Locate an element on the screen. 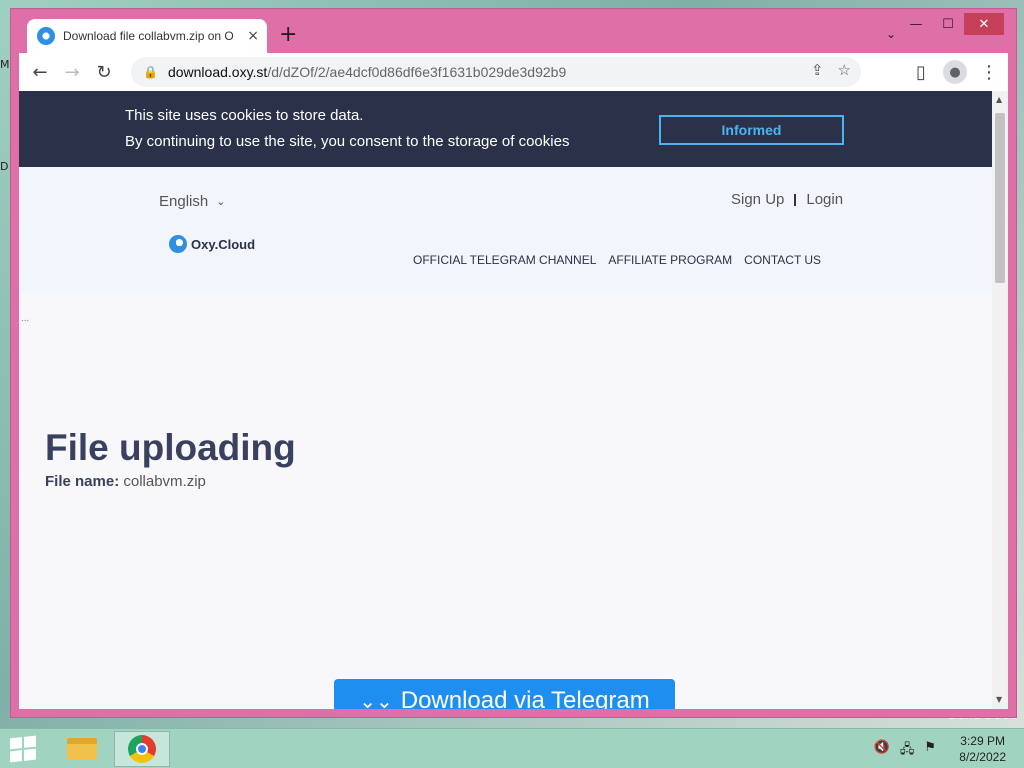 This screenshot has width=1024, height=768. forward-arrow-icon: → is located at coordinates (72, 72).